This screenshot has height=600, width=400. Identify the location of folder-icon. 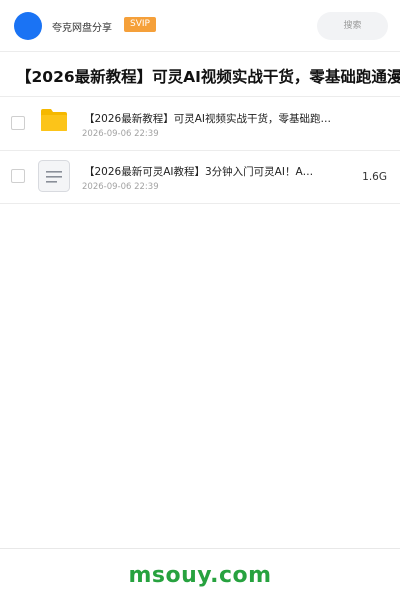
(54, 120).